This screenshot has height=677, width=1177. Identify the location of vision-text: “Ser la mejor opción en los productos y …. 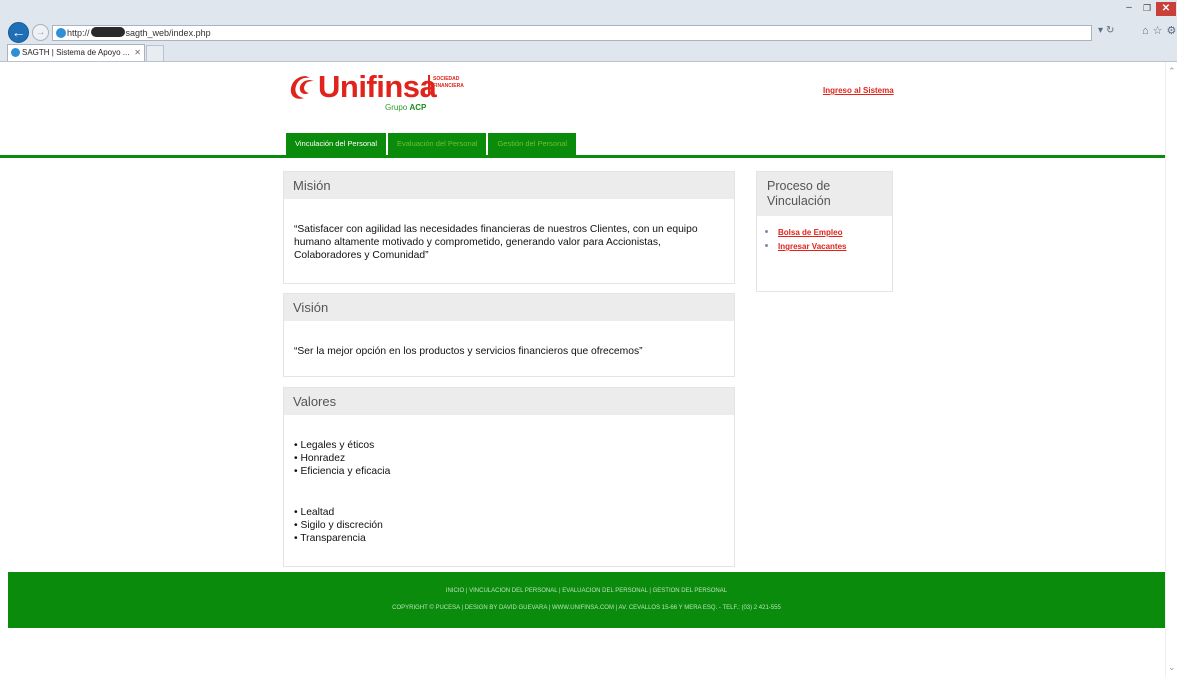
(468, 351).